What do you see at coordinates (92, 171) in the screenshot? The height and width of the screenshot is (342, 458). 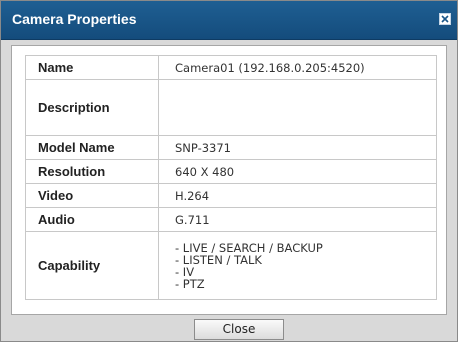 I see `resolution-label: Resolution` at bounding box center [92, 171].